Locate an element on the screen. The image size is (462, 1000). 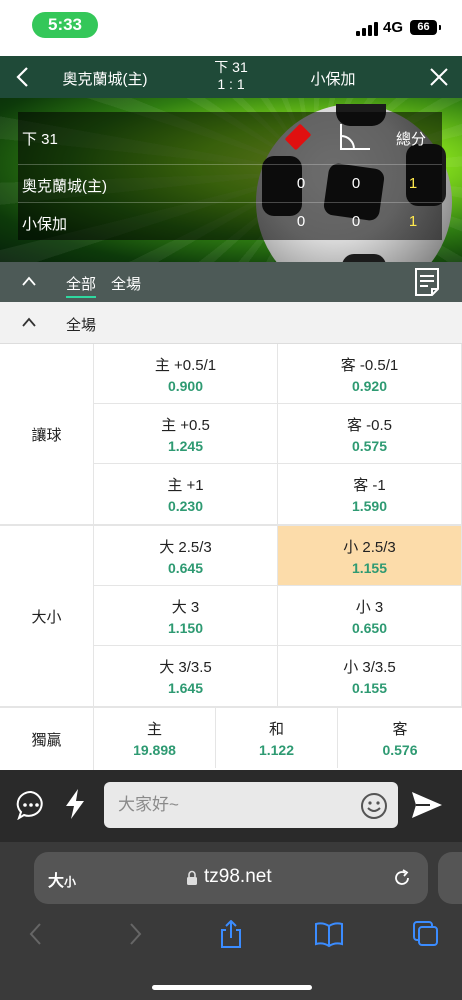
odds-line: 客 -1 is located at coordinates (369, 485).